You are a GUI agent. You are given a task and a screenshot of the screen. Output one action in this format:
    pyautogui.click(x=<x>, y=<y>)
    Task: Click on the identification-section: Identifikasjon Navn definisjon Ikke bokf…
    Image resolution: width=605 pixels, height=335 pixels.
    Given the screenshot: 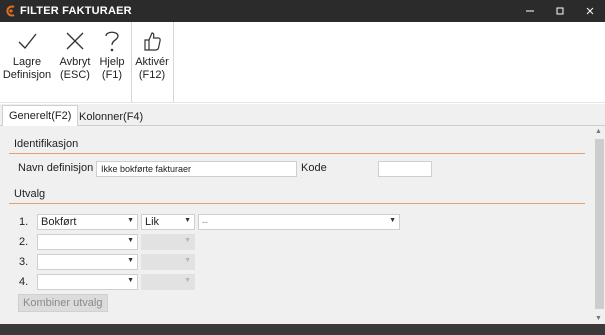 What is the action you would take?
    pyautogui.click(x=297, y=157)
    